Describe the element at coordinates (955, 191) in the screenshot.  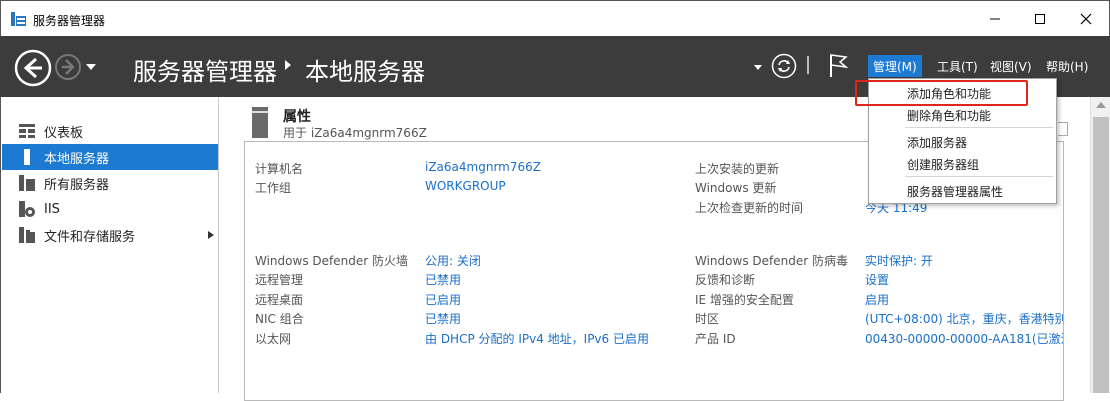
I see `menu-item-server-manager-properties: 服务器管理器属性` at that location.